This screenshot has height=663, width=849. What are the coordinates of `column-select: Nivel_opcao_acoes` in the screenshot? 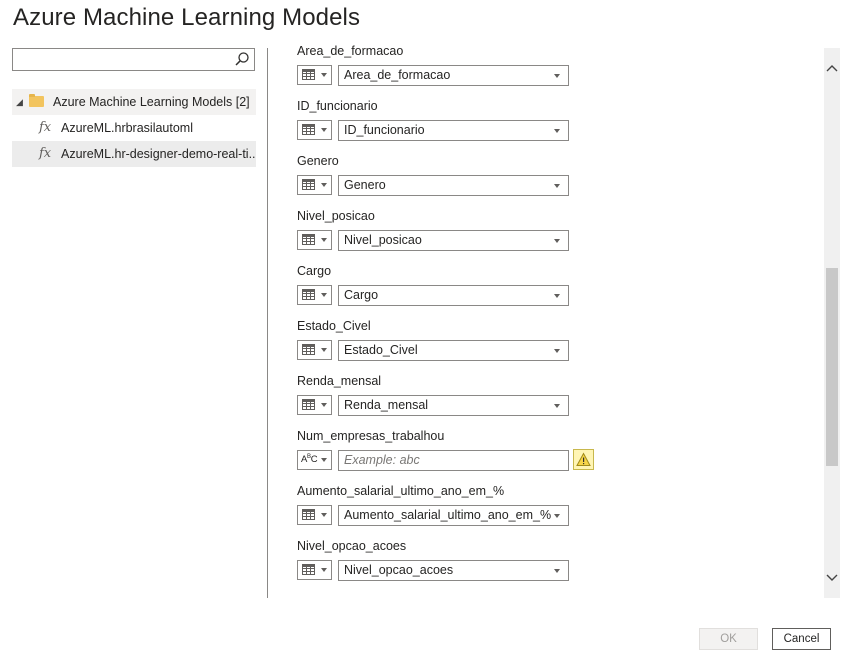 It's located at (453, 570).